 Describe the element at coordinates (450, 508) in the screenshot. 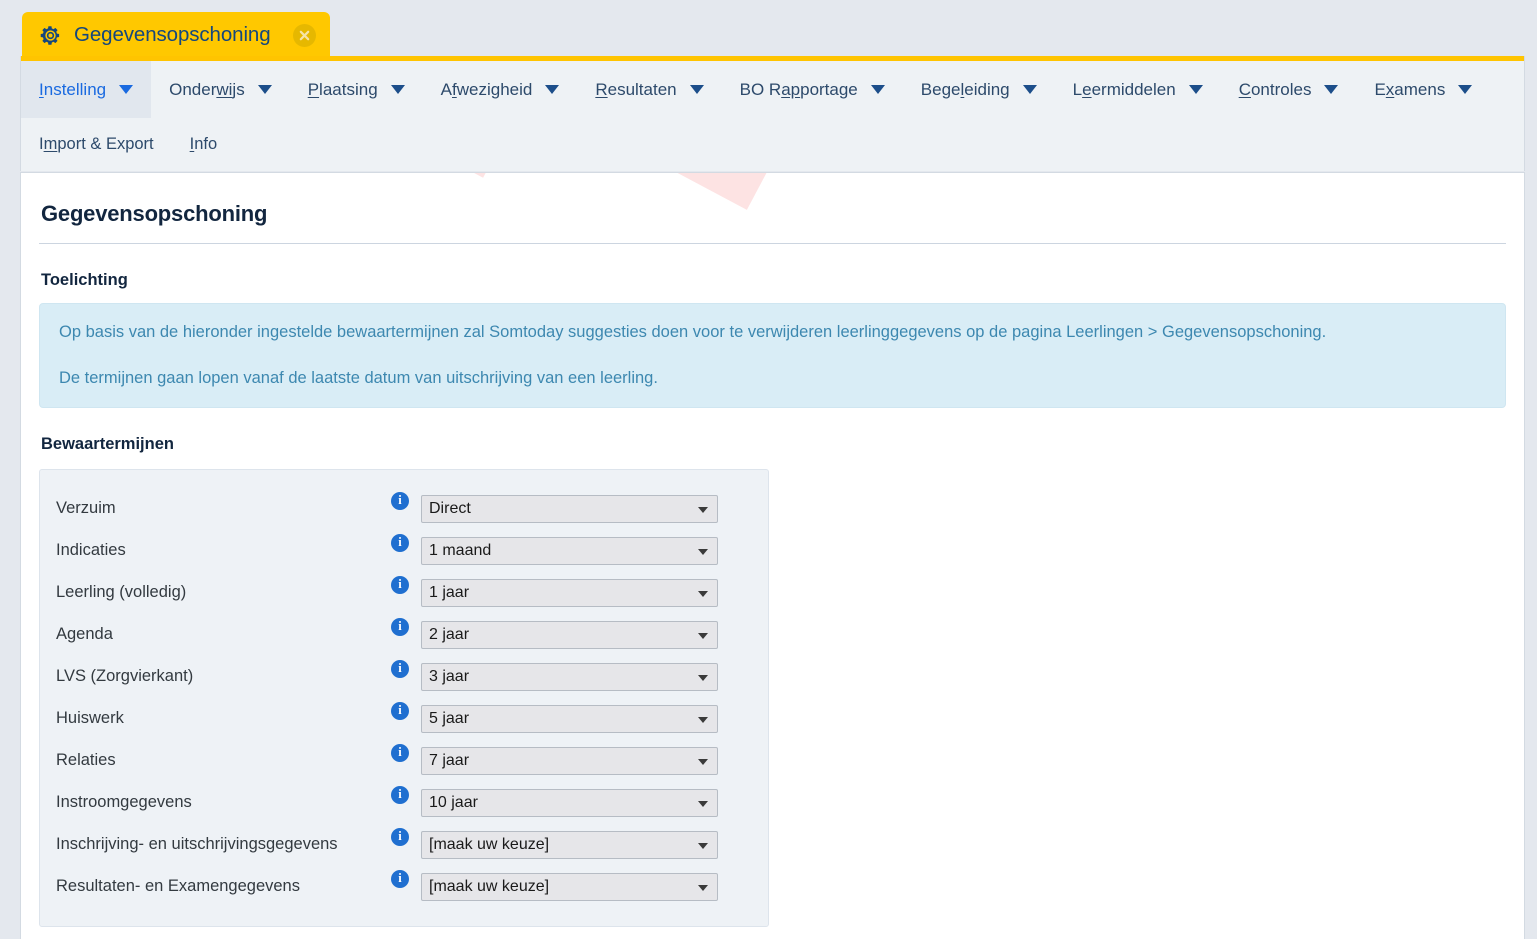

I see `retention-select-value: Direct` at that location.